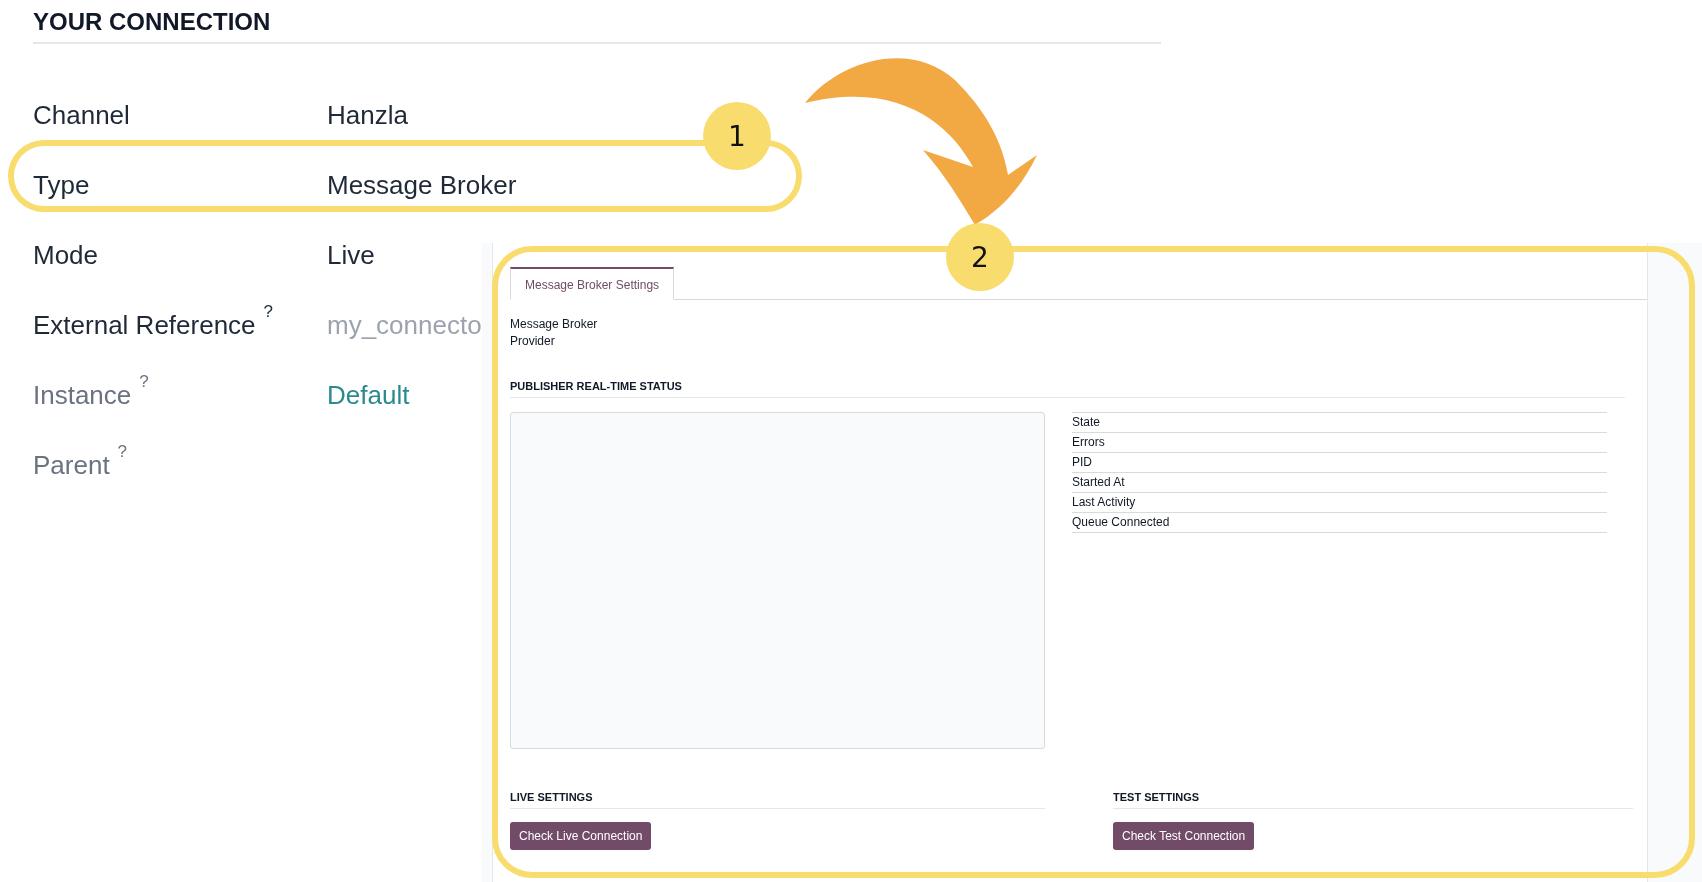  Describe the element at coordinates (367, 115) in the screenshot. I see `field-value: Hanzla` at that location.